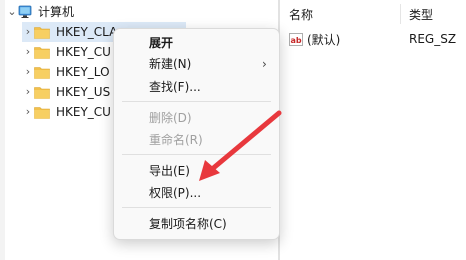 The width and height of the screenshot is (466, 260). Describe the element at coordinates (169, 171) in the screenshot. I see `menu-item-export: 导出(E)` at that location.